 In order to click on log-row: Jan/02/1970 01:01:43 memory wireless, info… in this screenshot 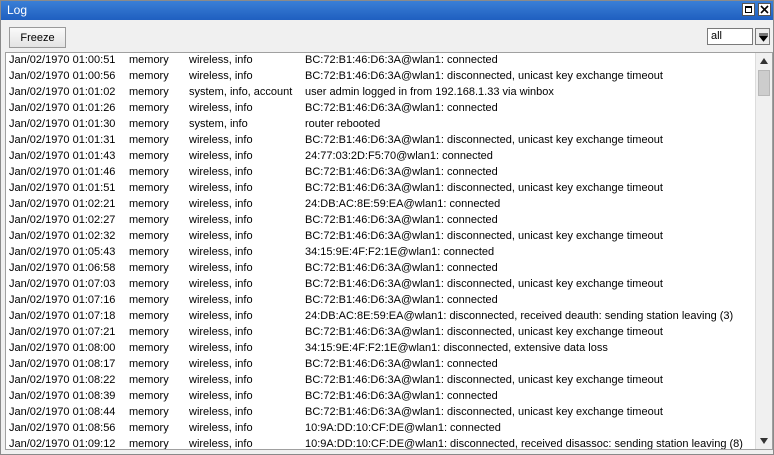, I will do `click(380, 157)`.